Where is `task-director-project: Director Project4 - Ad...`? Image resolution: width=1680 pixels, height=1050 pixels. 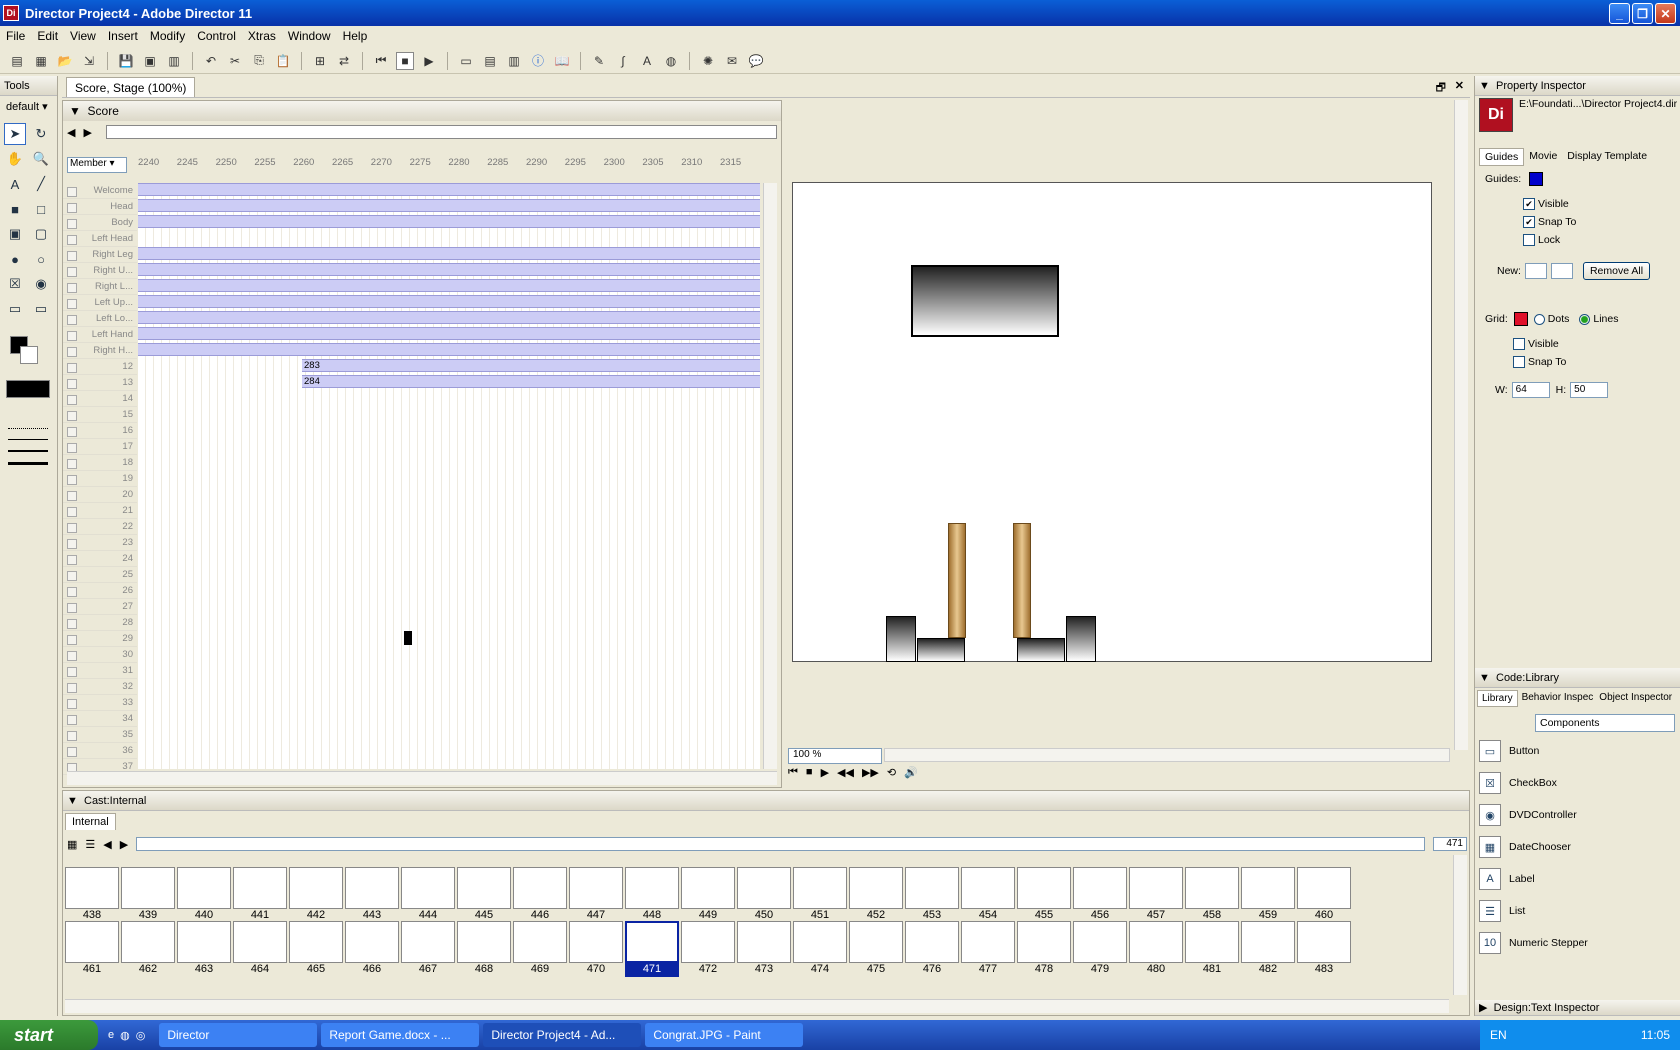
task-director-project: Director Project4 - Ad... is located at coordinates (562, 1035).